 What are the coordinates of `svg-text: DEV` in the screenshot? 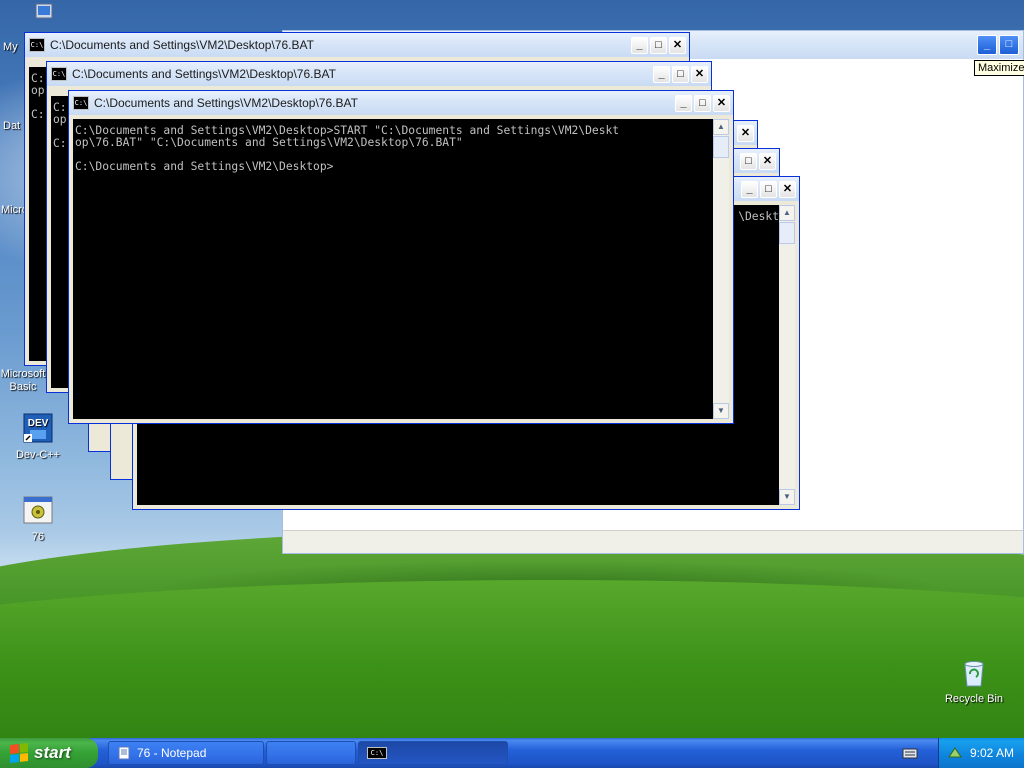 It's located at (38, 423).